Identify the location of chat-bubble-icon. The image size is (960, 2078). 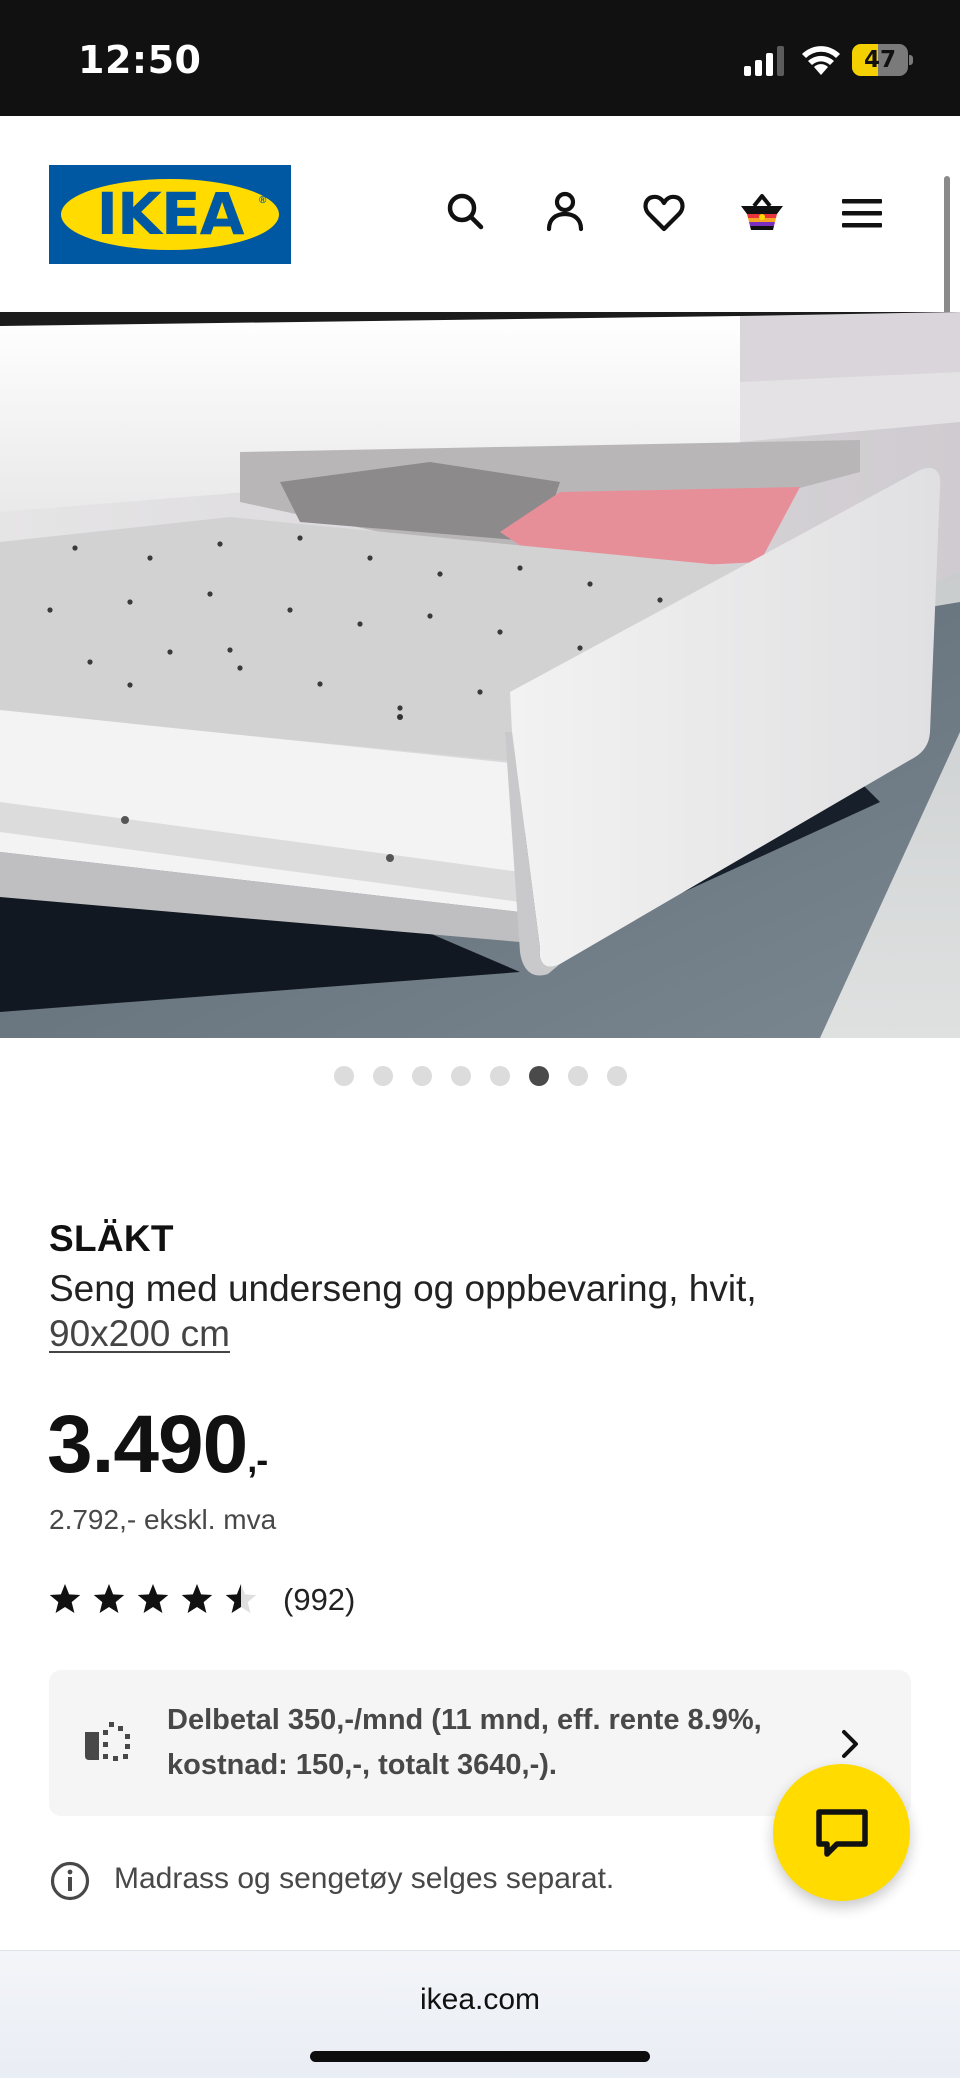
(842, 1833).